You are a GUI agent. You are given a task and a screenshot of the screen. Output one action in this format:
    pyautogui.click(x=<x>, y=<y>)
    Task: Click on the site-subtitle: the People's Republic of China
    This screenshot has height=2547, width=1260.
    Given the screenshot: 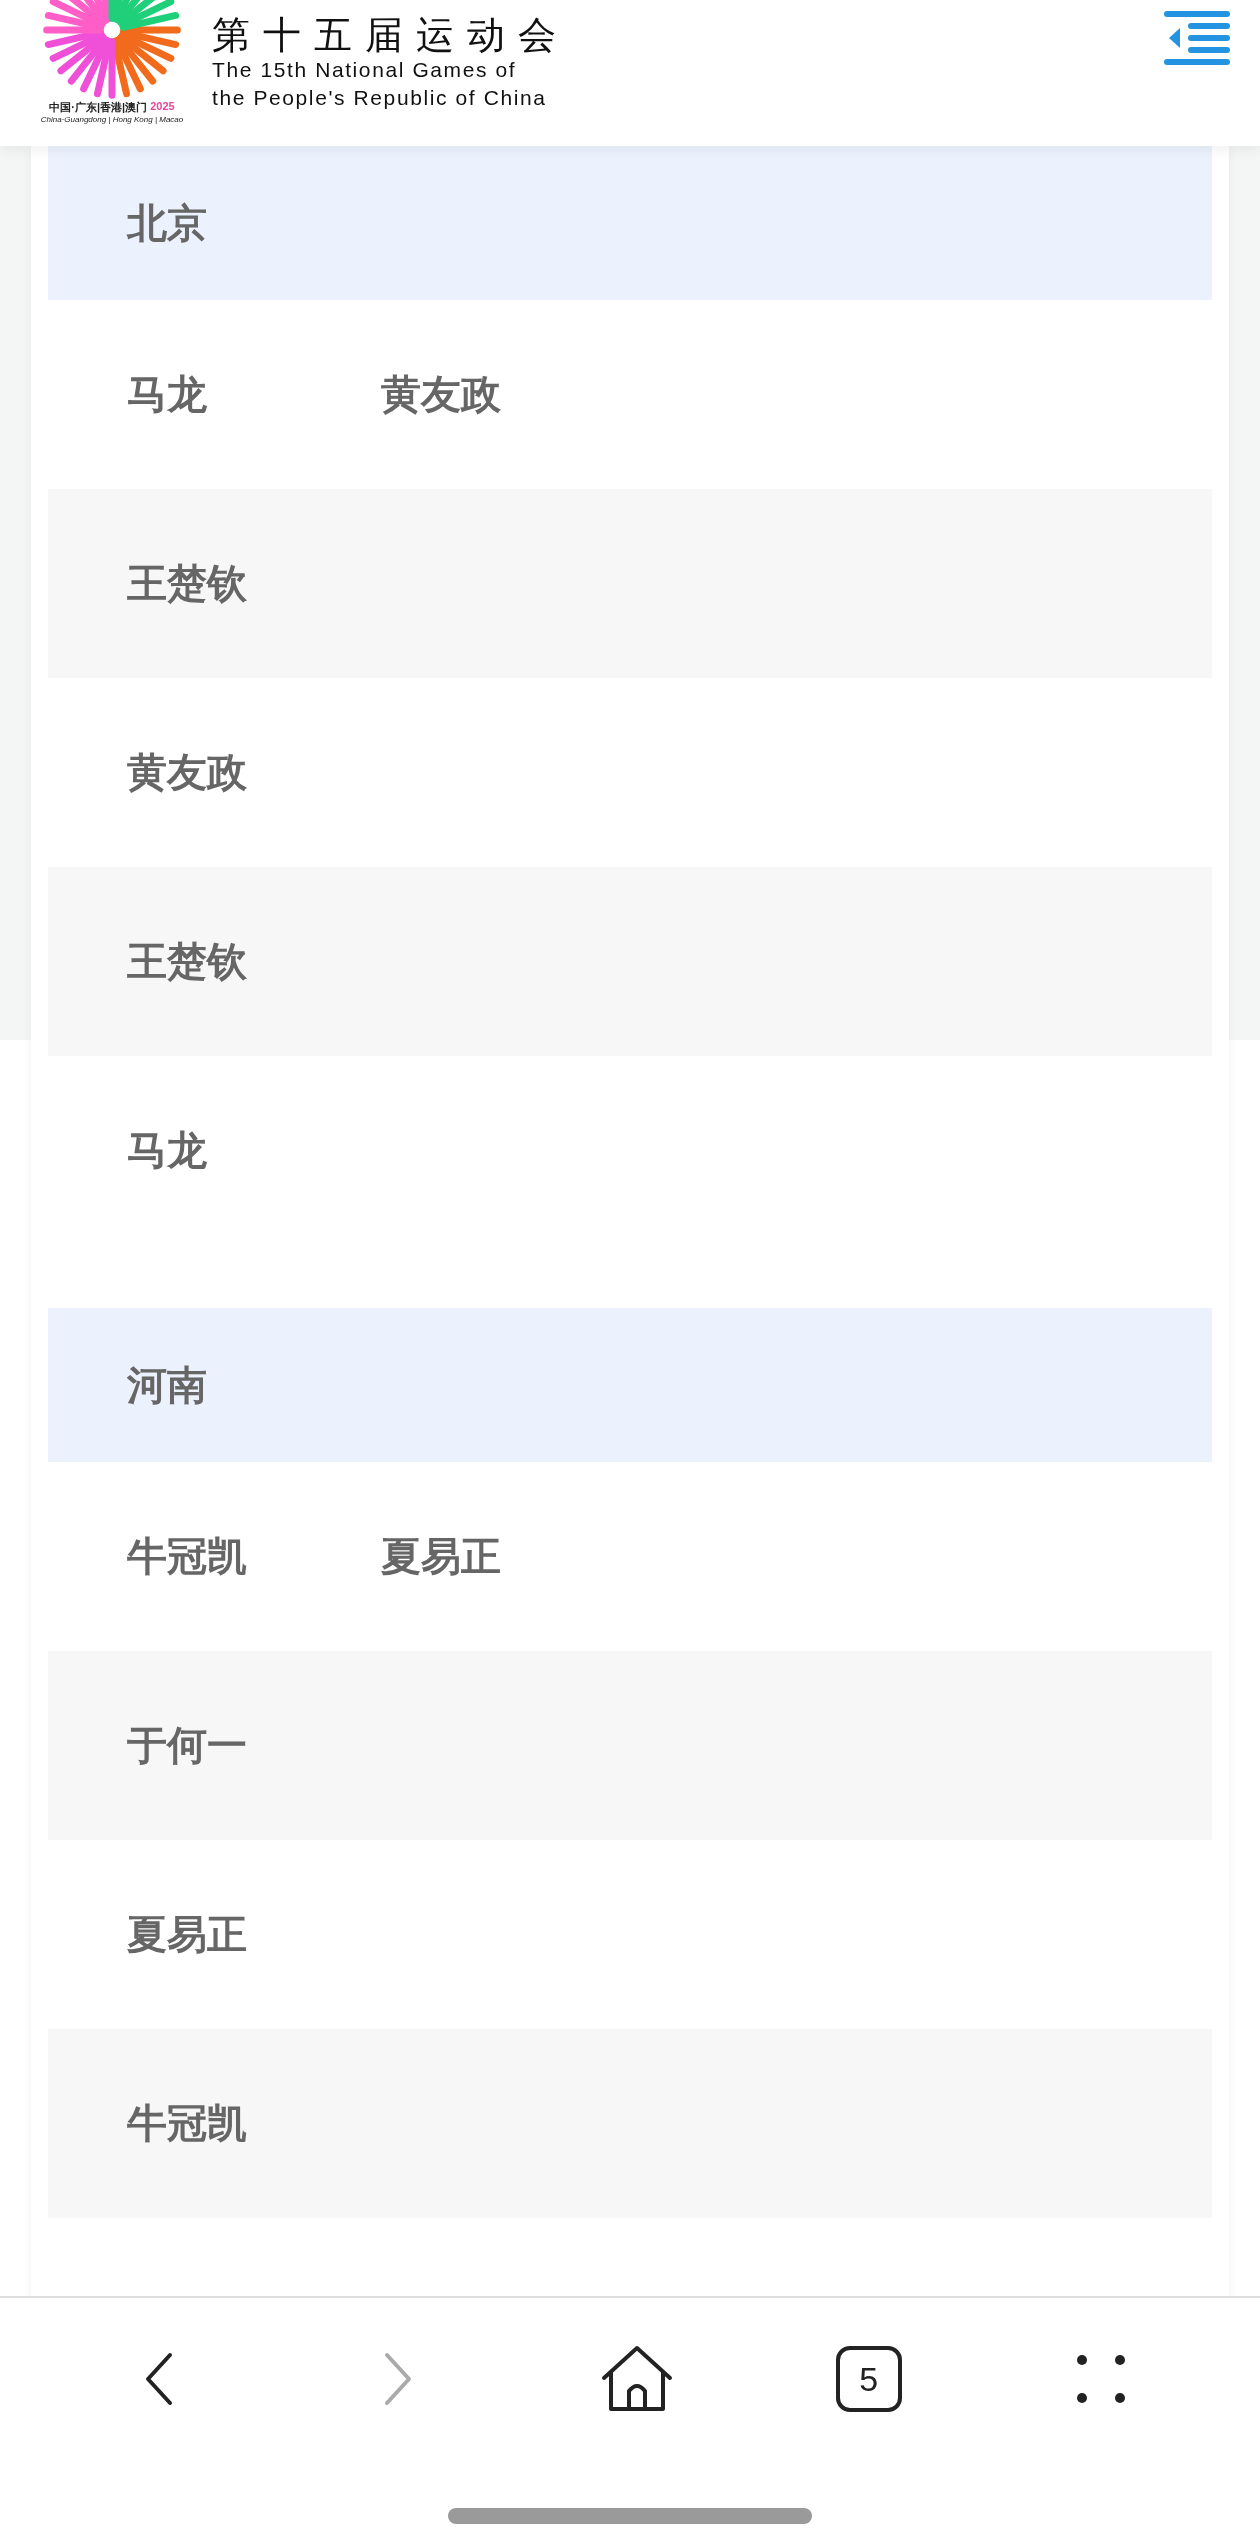 What is the action you would take?
    pyautogui.click(x=380, y=98)
    